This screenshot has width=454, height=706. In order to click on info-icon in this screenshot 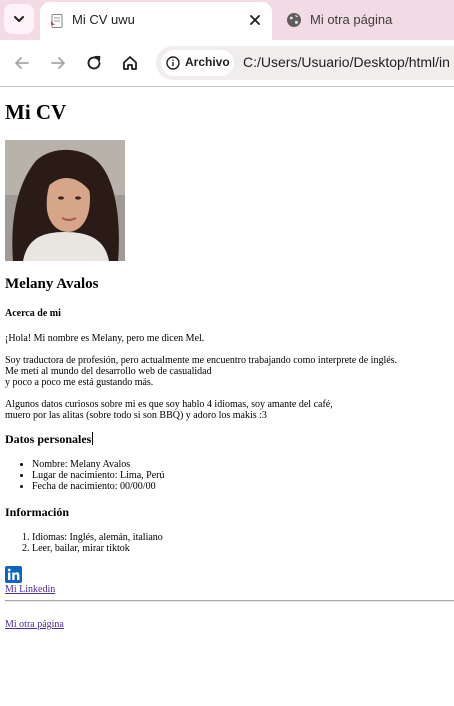, I will do `click(173, 63)`.